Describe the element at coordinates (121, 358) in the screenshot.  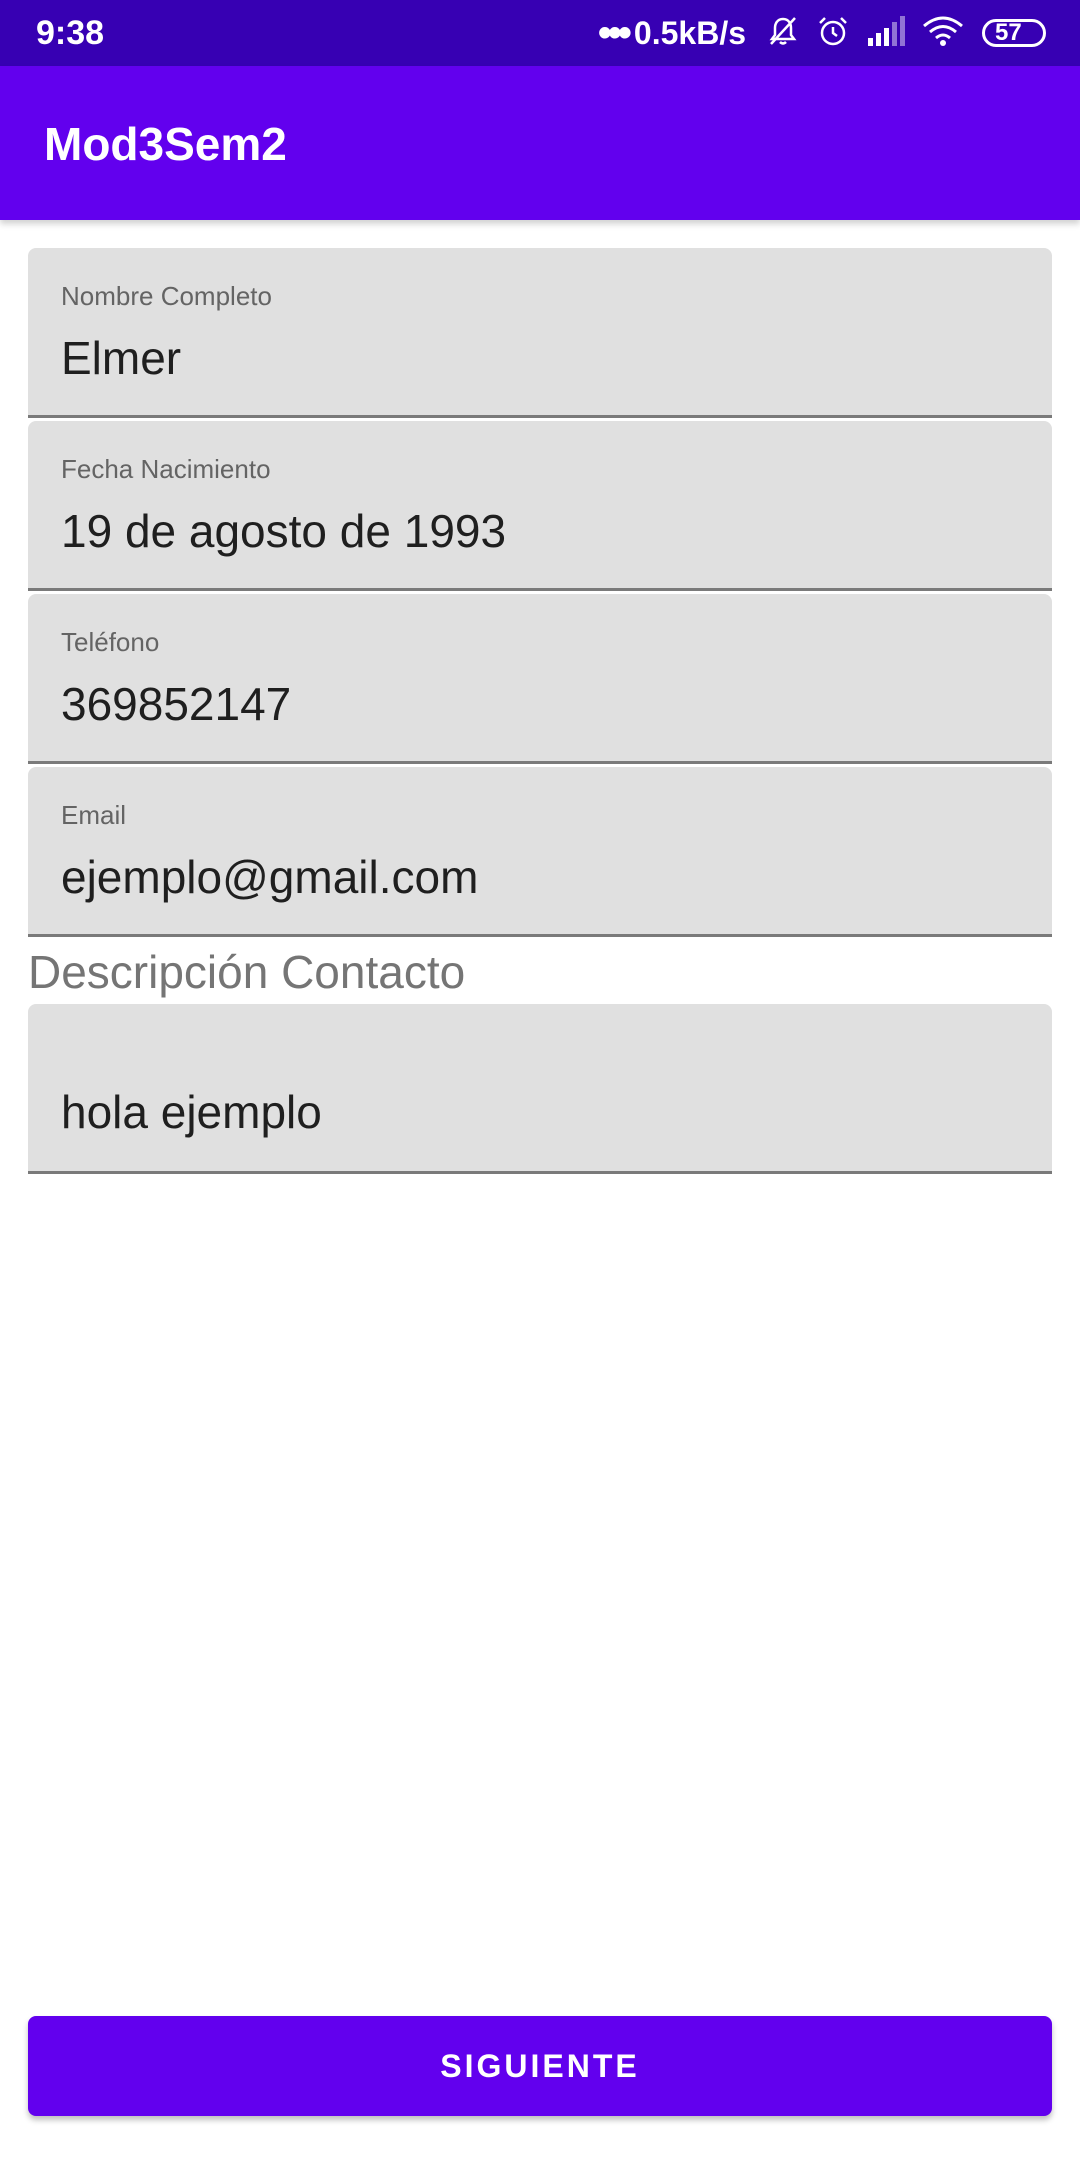
I see `full-name-input: Elmer` at that location.